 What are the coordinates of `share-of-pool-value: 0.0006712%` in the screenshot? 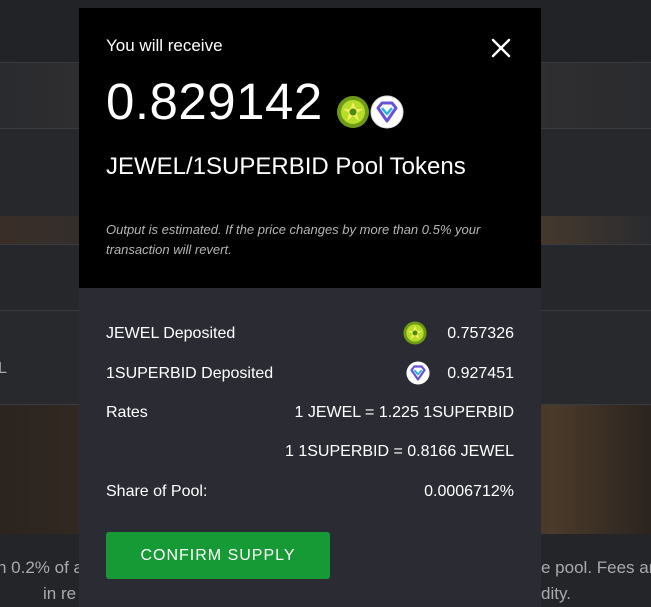 It's located at (469, 491).